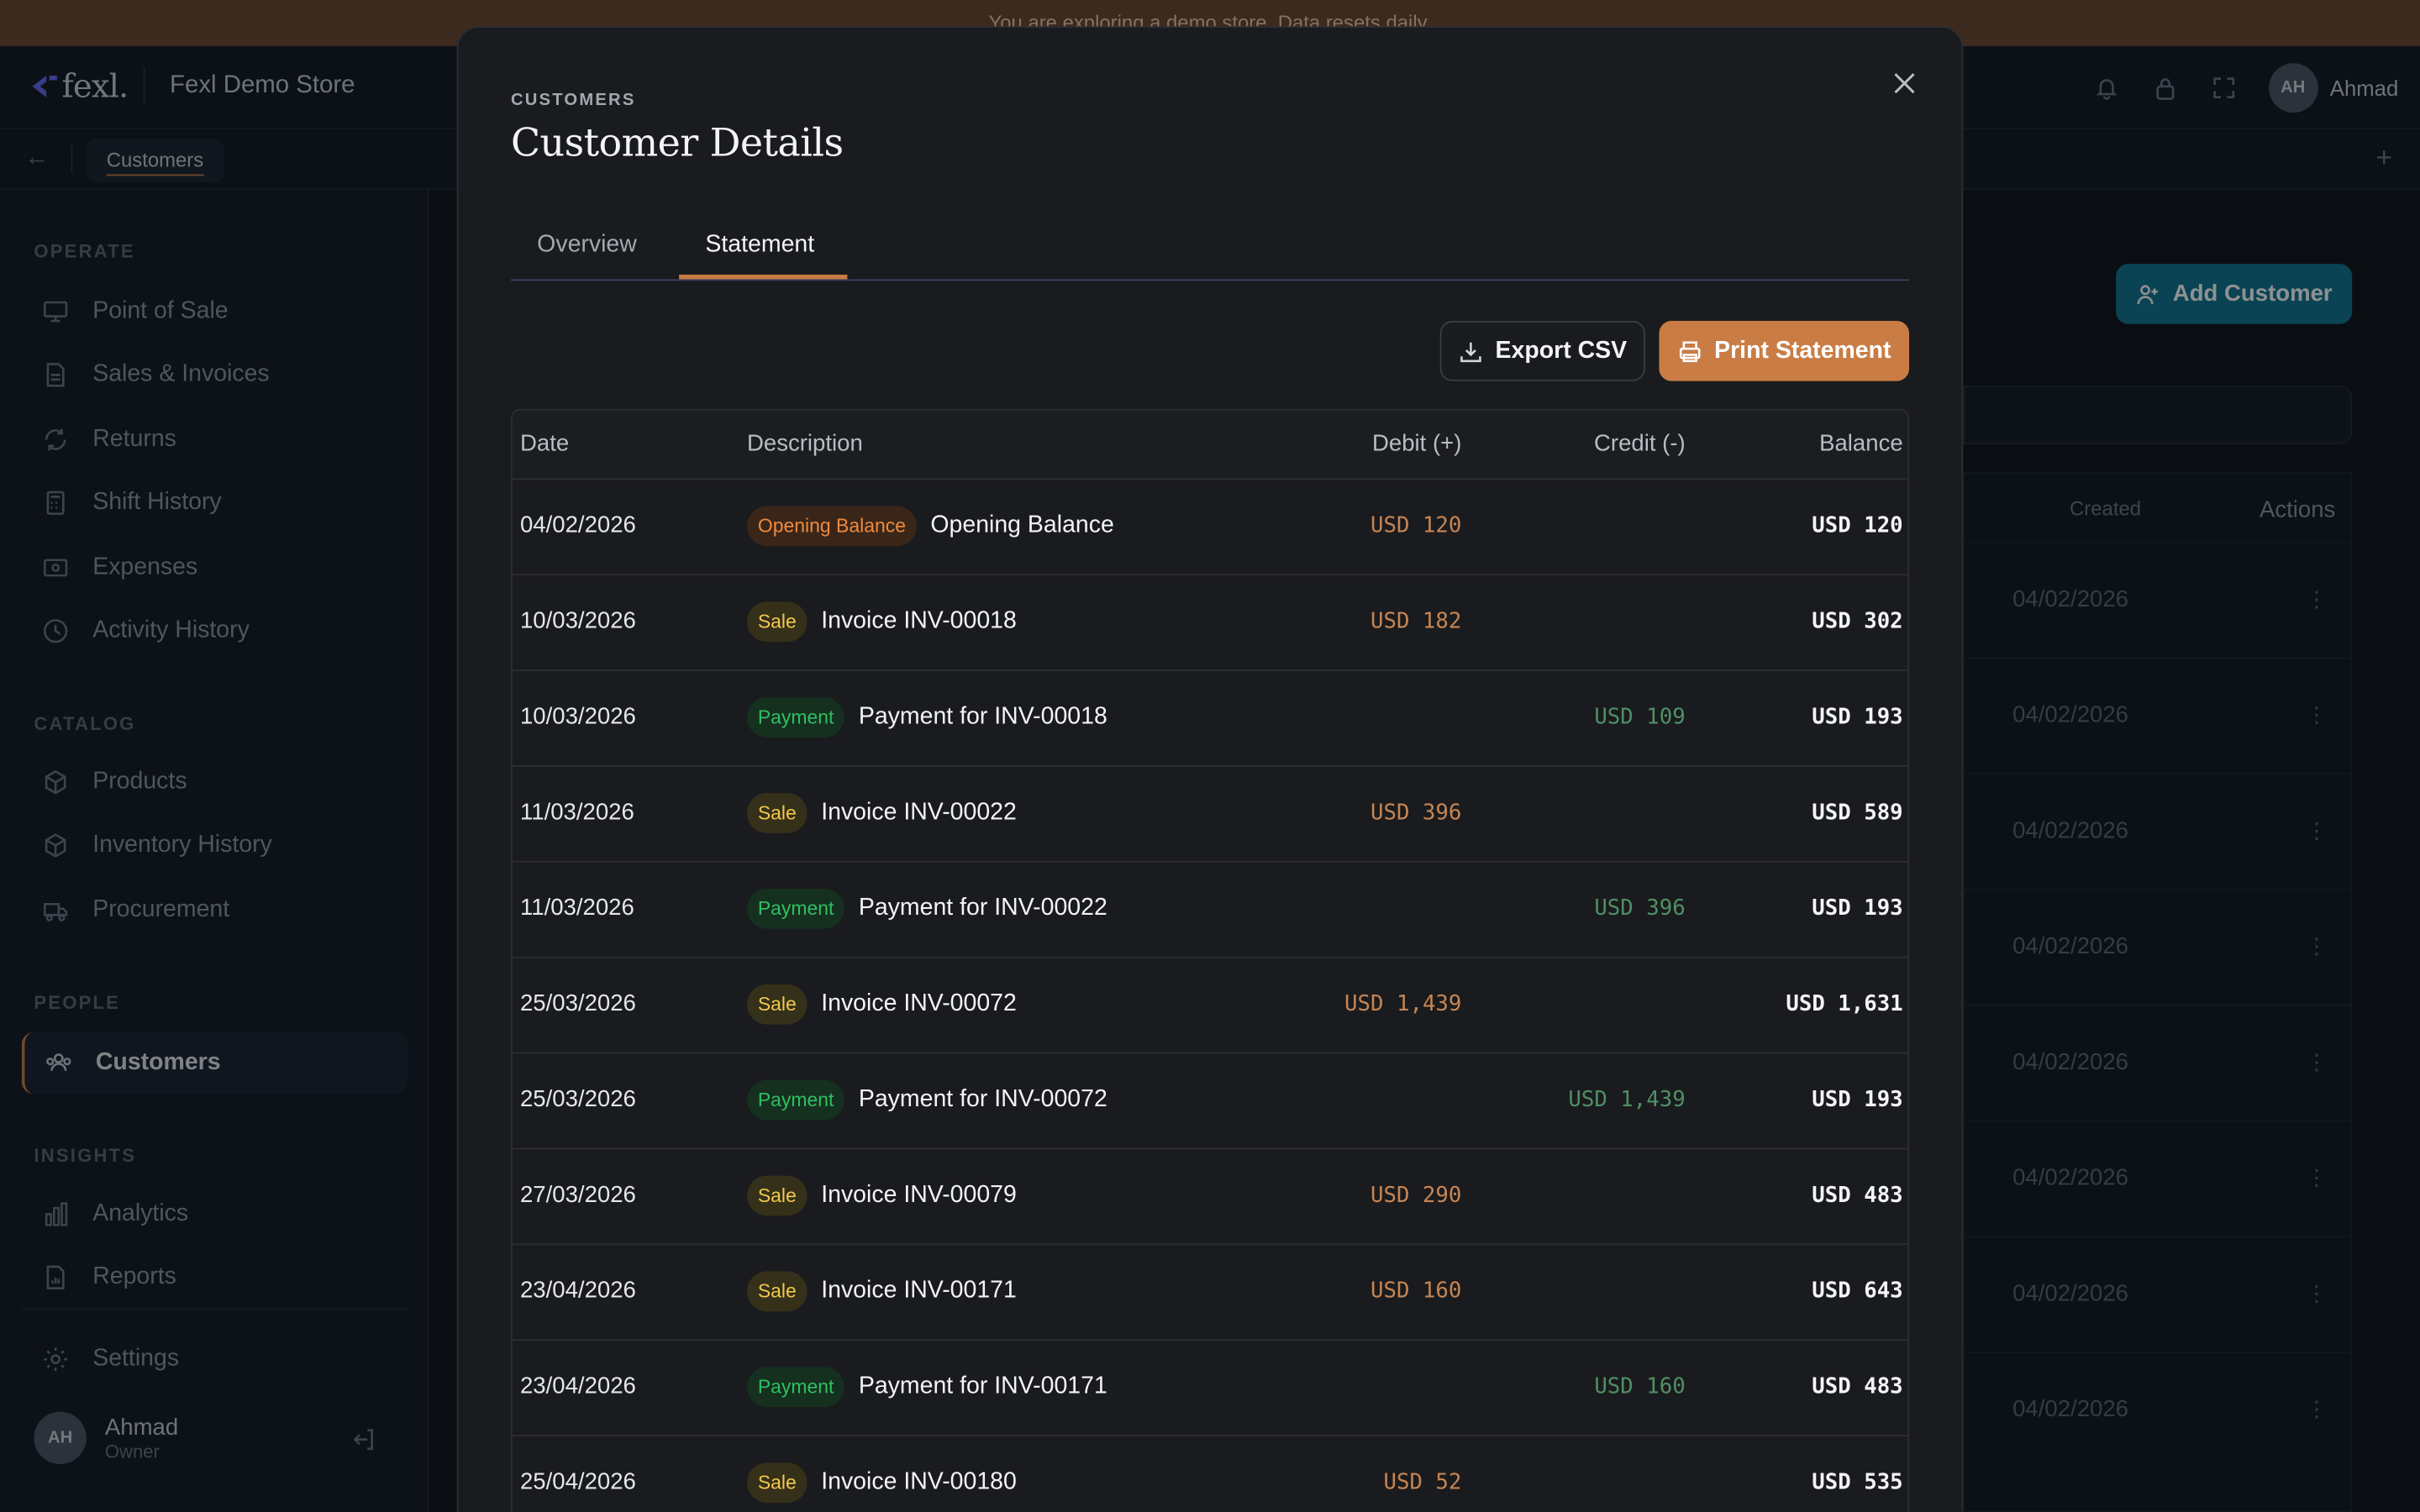 The width and height of the screenshot is (2420, 1512). I want to click on description-text: Invoice INV-00072, so click(919, 1003).